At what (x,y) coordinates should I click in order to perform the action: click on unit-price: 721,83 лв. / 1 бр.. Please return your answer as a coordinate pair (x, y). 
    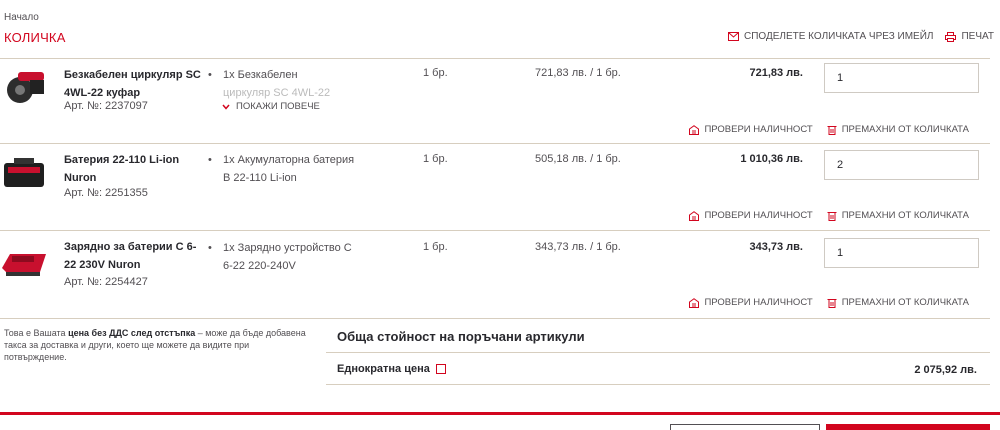
    Looking at the image, I should click on (578, 73).